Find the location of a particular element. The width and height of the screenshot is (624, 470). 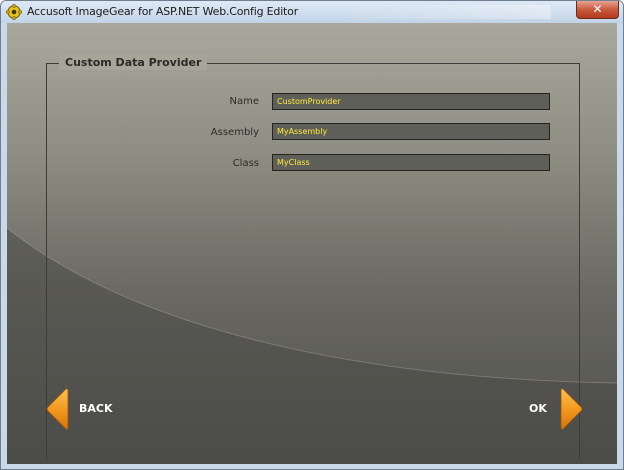

arrow-right-icon is located at coordinates (571, 409).